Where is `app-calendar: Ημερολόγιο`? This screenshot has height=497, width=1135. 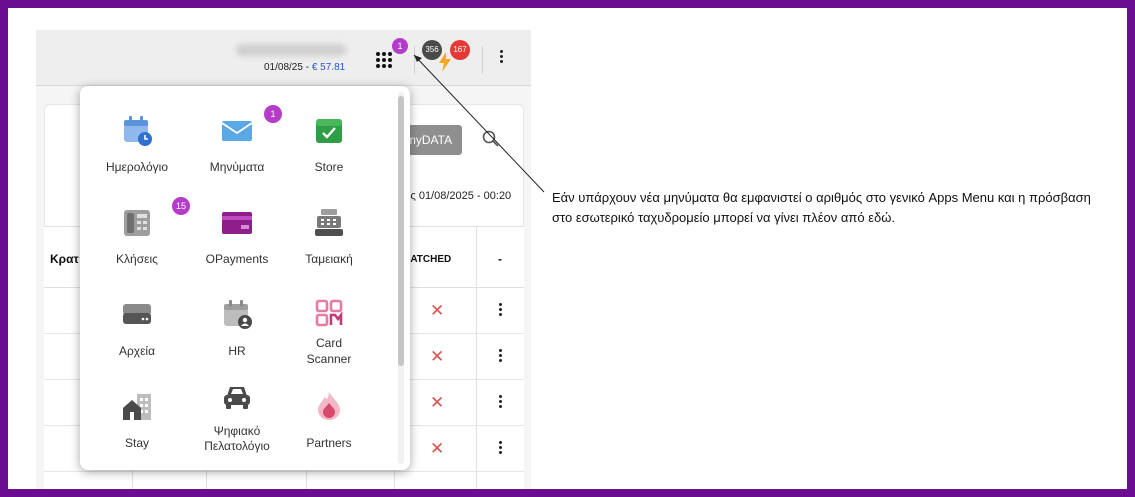 app-calendar: Ημερολόγιο is located at coordinates (137, 154).